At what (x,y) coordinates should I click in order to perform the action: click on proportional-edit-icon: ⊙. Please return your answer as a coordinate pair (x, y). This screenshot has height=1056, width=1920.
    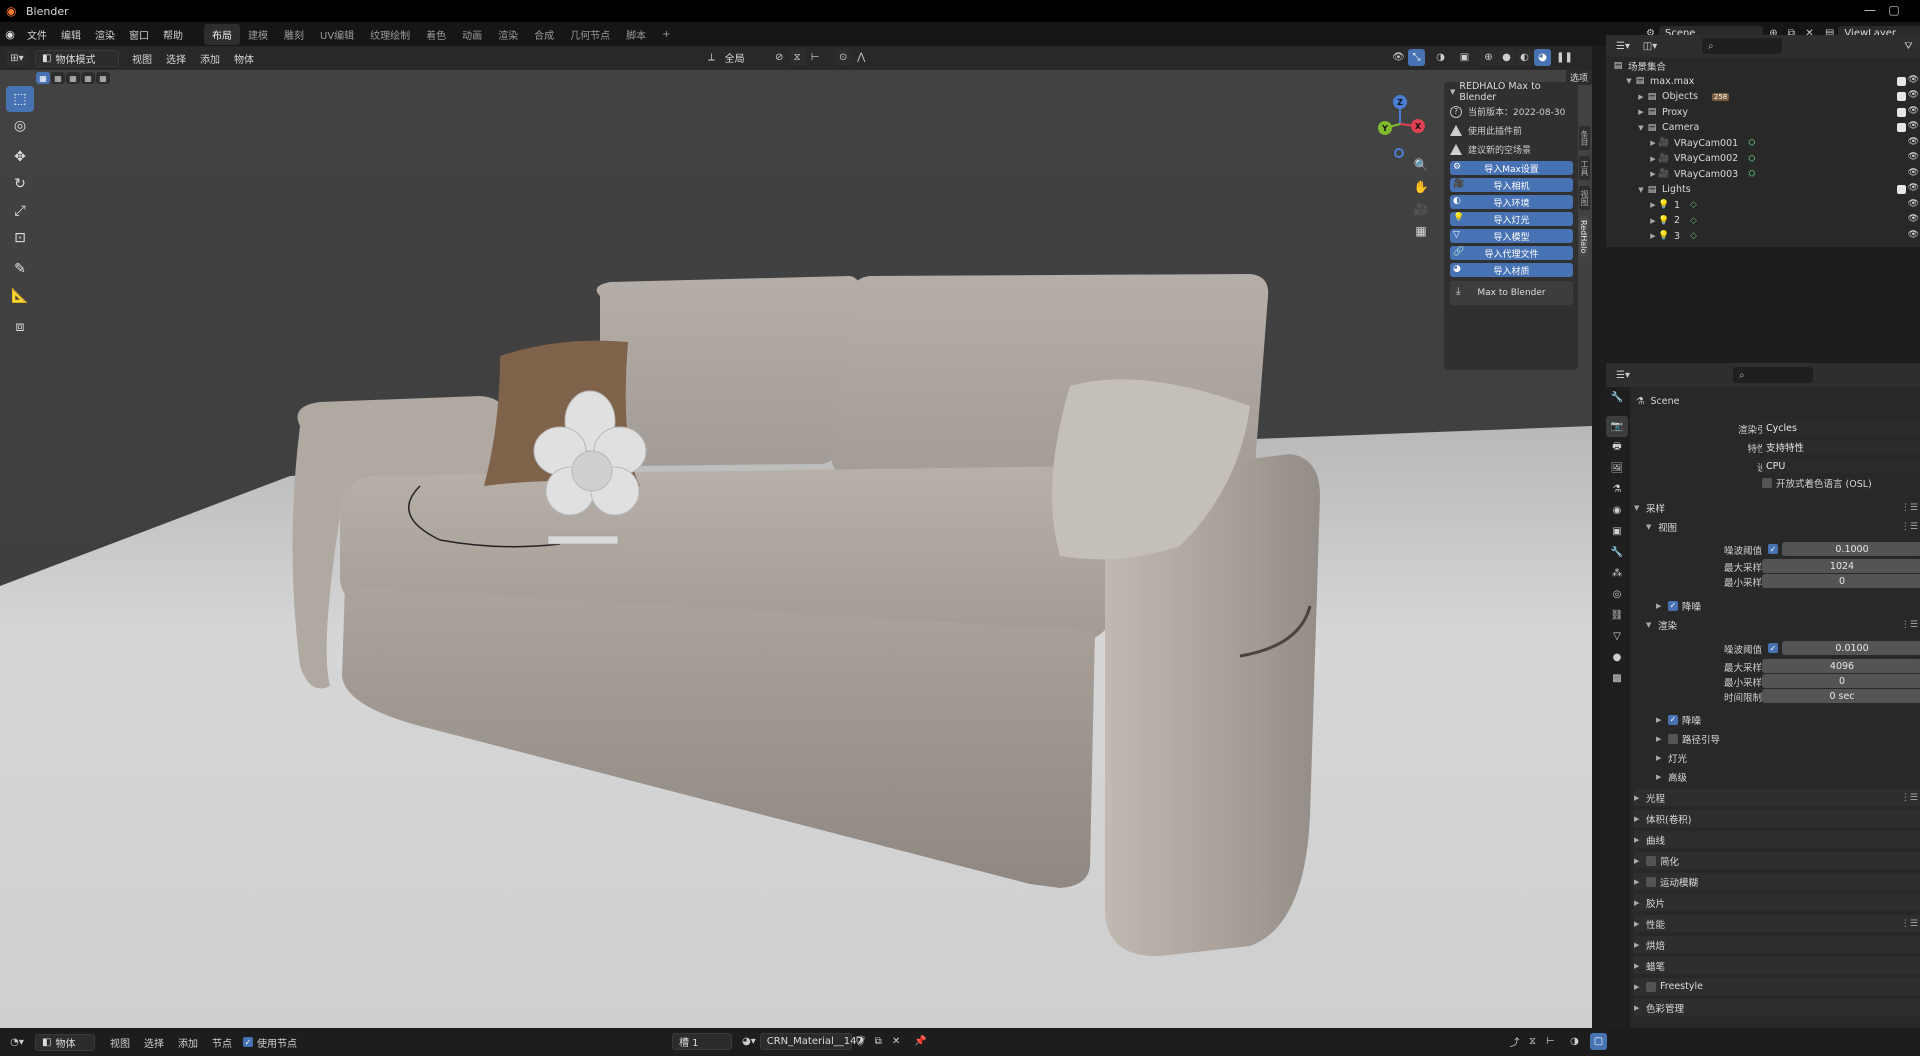
    Looking at the image, I should click on (843, 57).